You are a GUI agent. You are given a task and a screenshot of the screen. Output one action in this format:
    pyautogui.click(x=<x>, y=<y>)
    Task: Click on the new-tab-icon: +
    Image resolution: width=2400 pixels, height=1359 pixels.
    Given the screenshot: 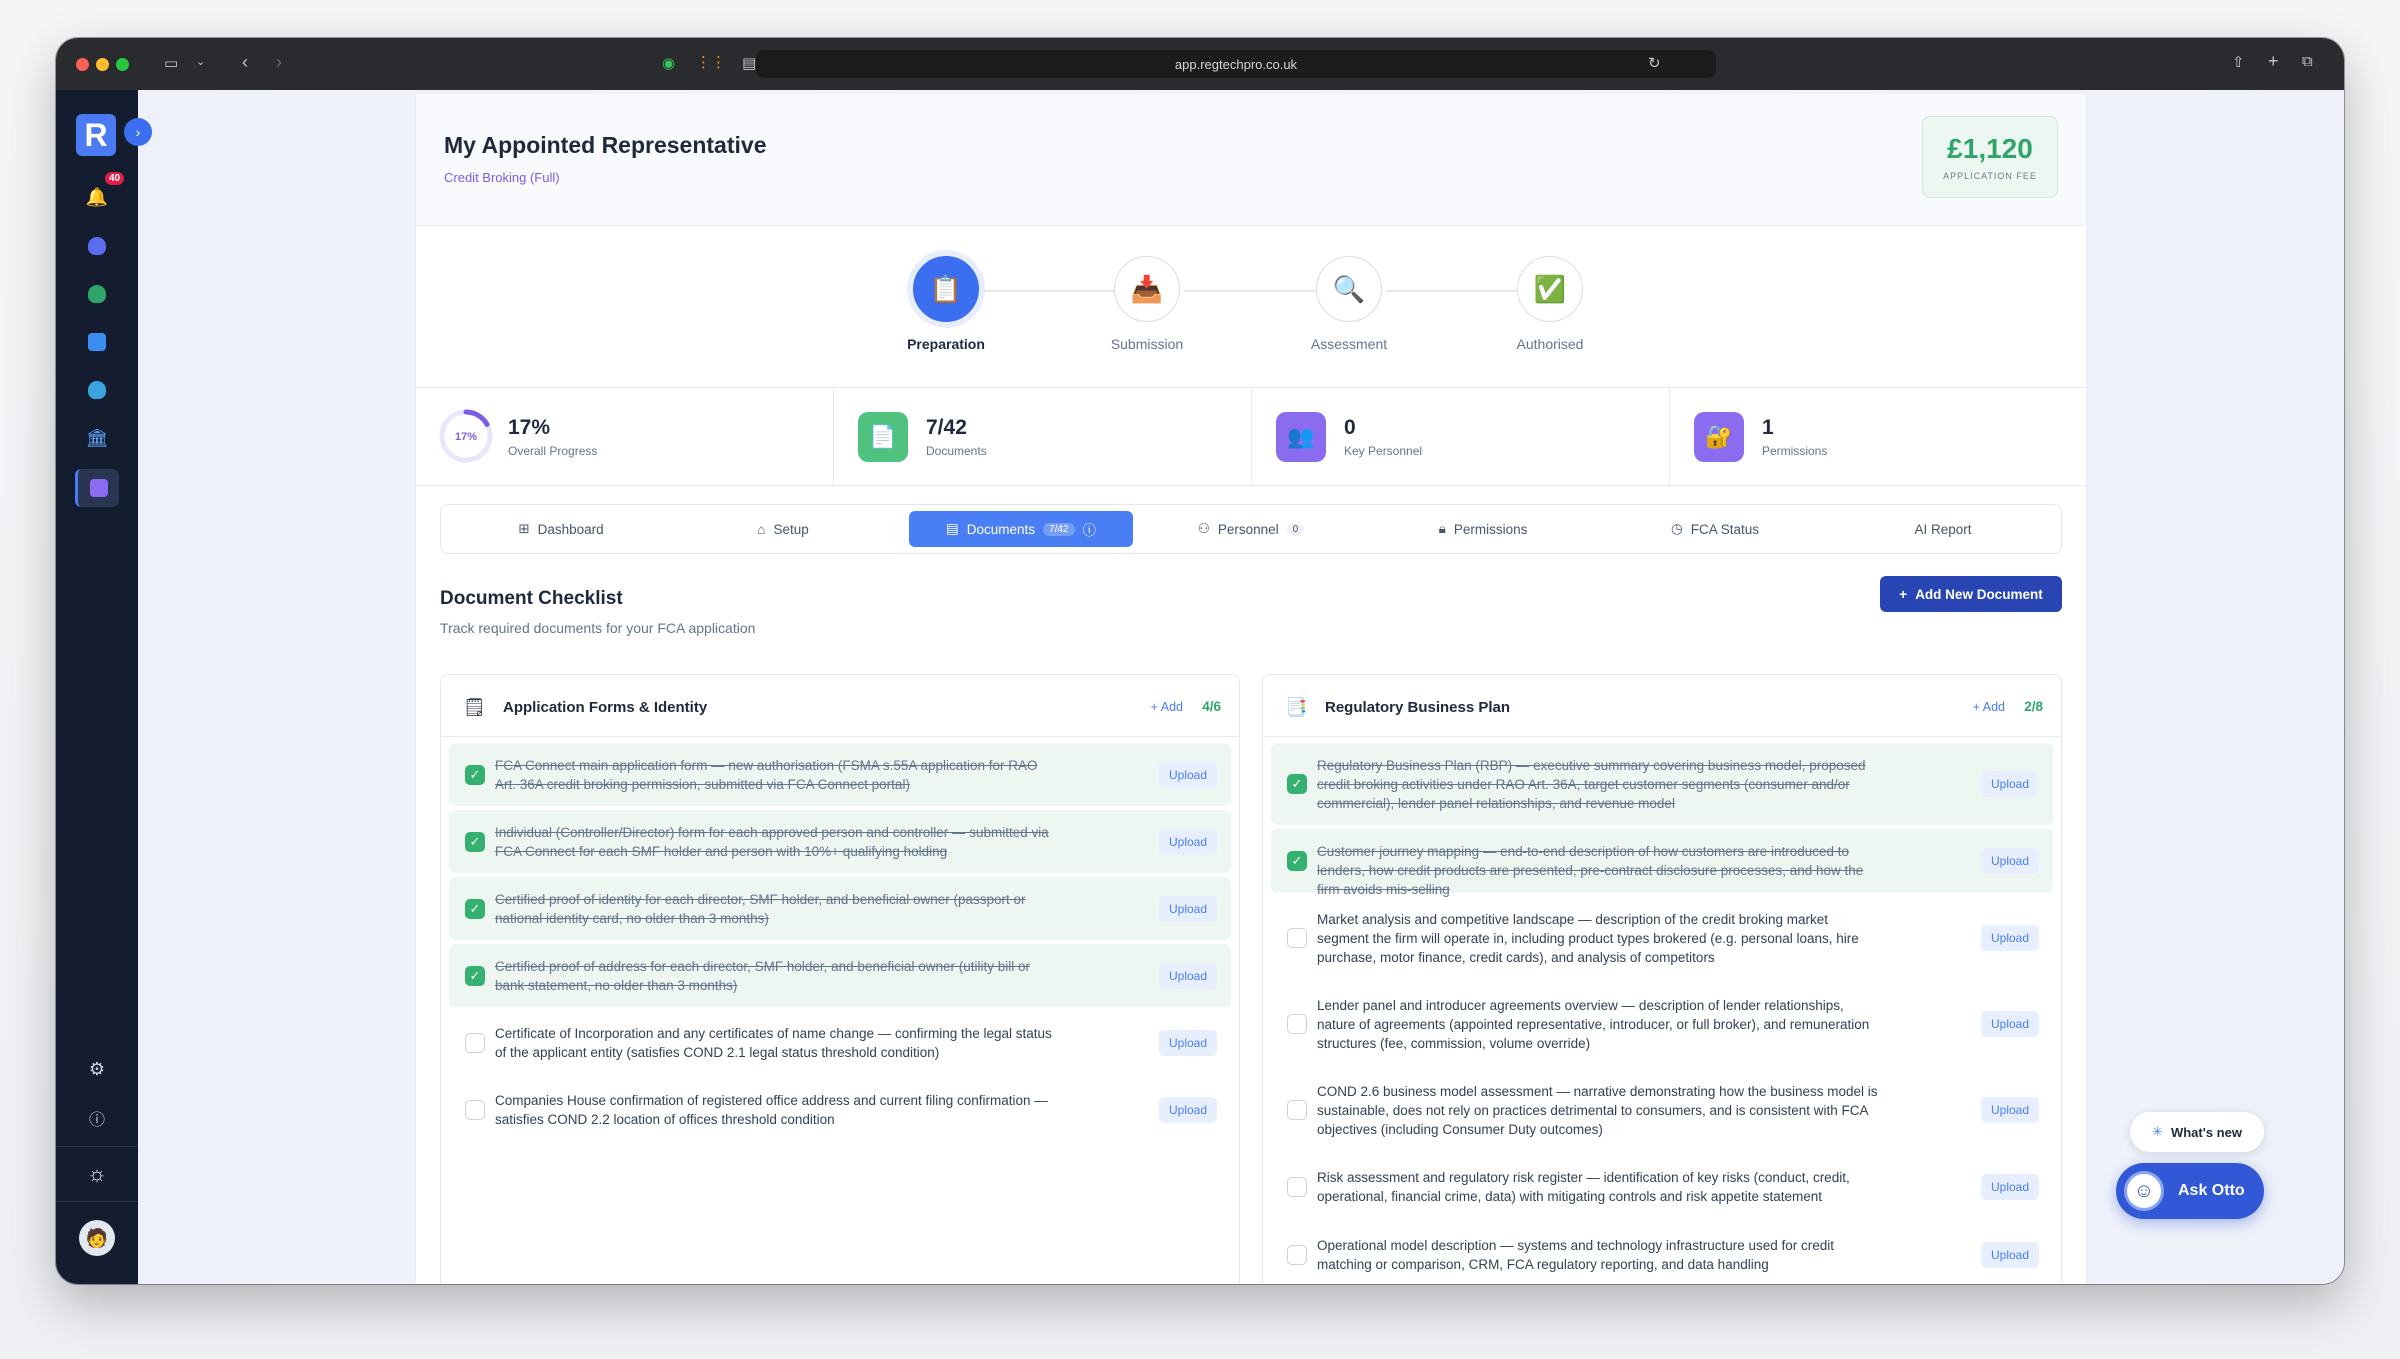 What is the action you would take?
    pyautogui.click(x=2273, y=61)
    